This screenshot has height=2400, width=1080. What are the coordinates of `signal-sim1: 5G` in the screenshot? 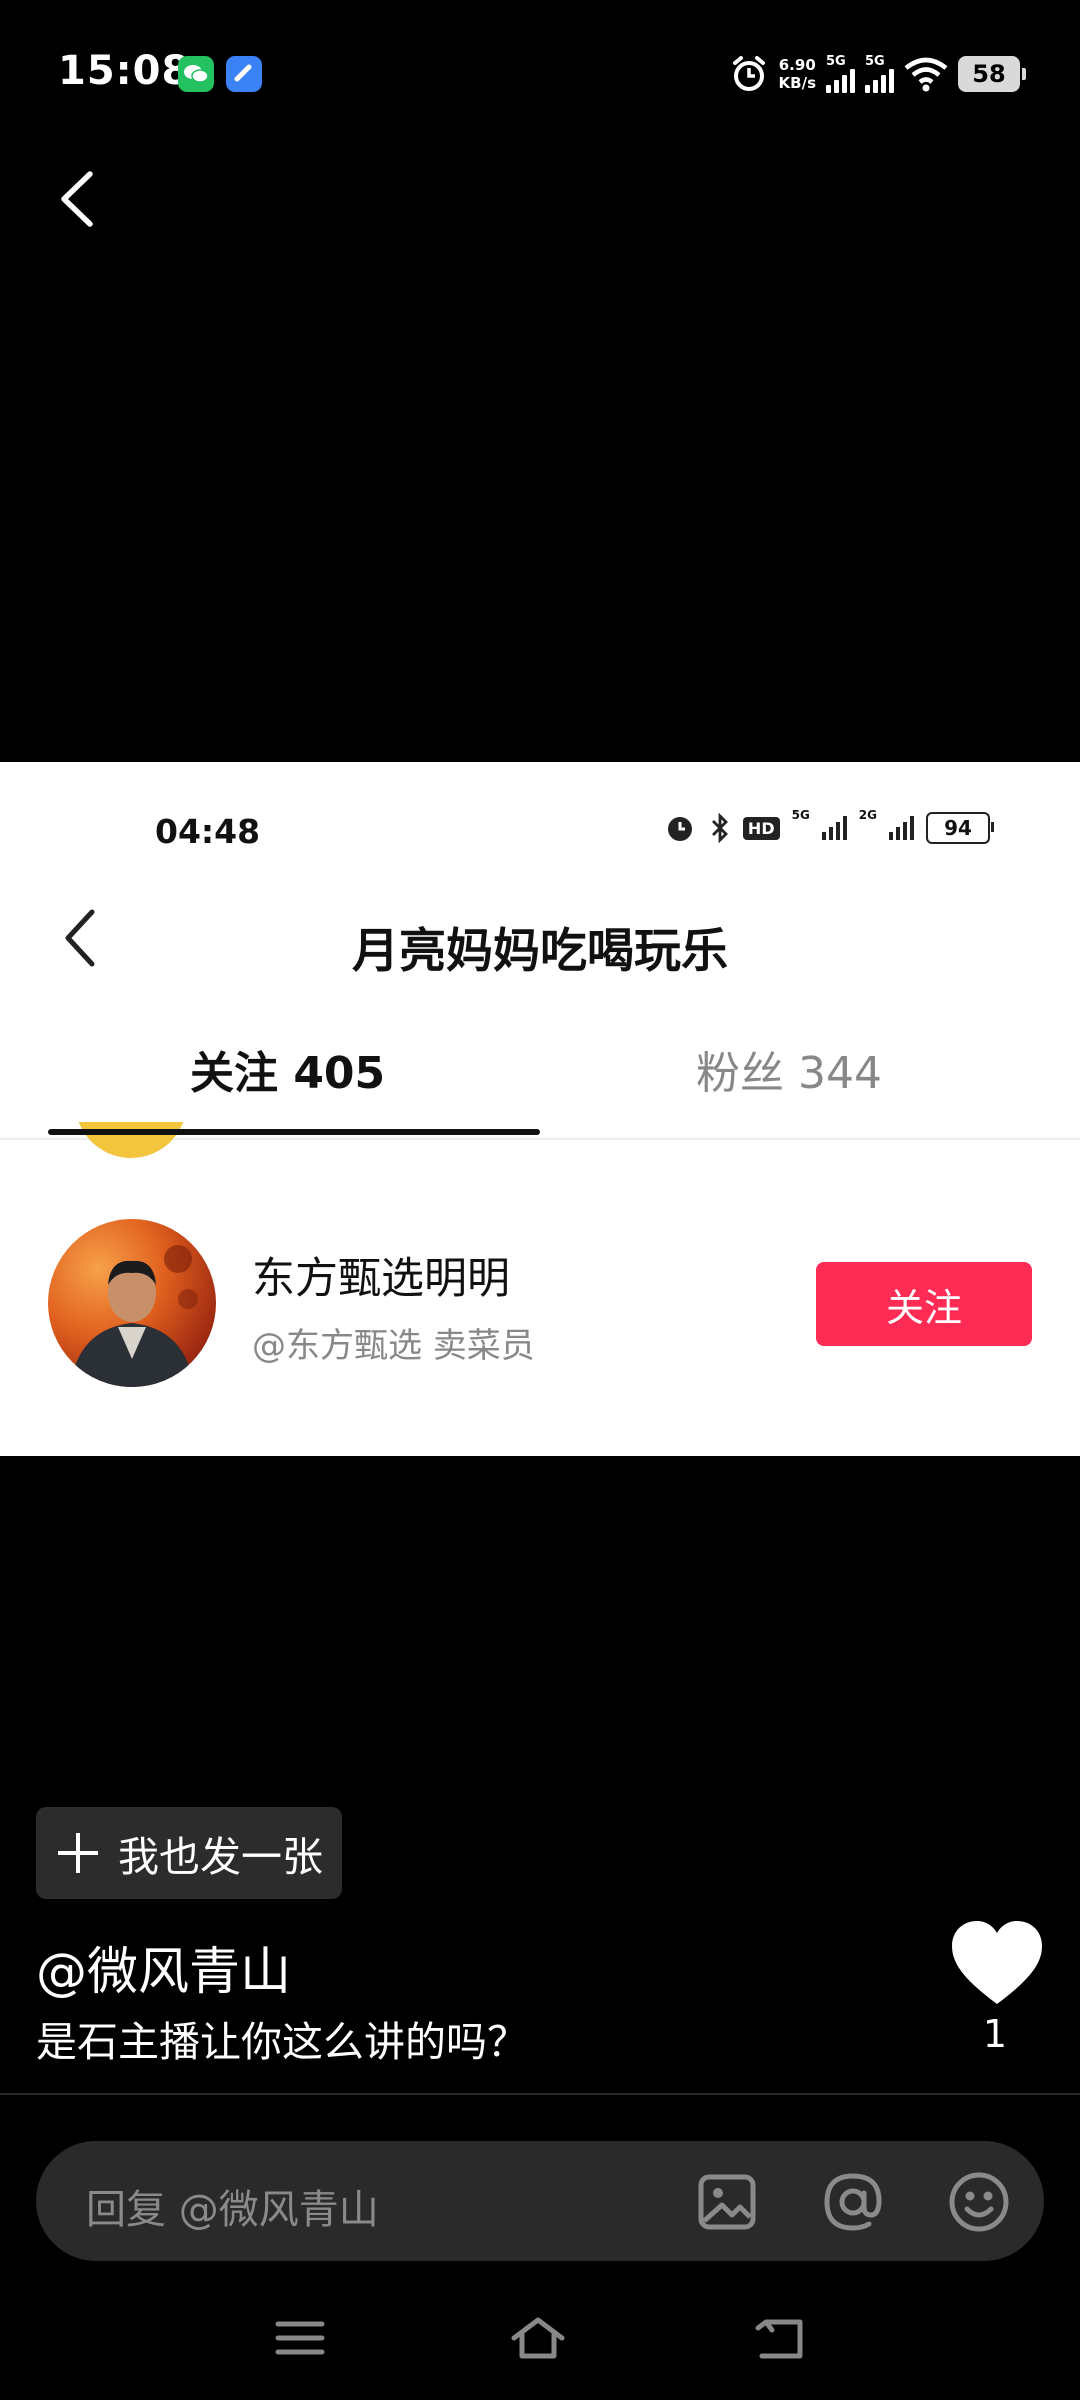 It's located at (840, 74).